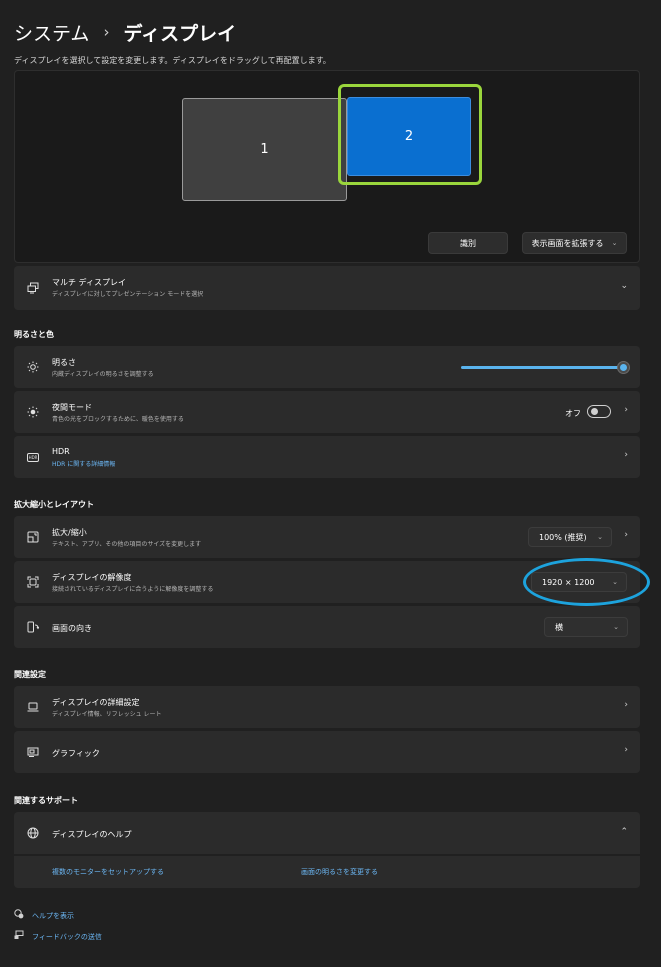 The image size is (661, 967). Describe the element at coordinates (563, 537) in the screenshot. I see `scale-value: 100% (推奨)` at that location.